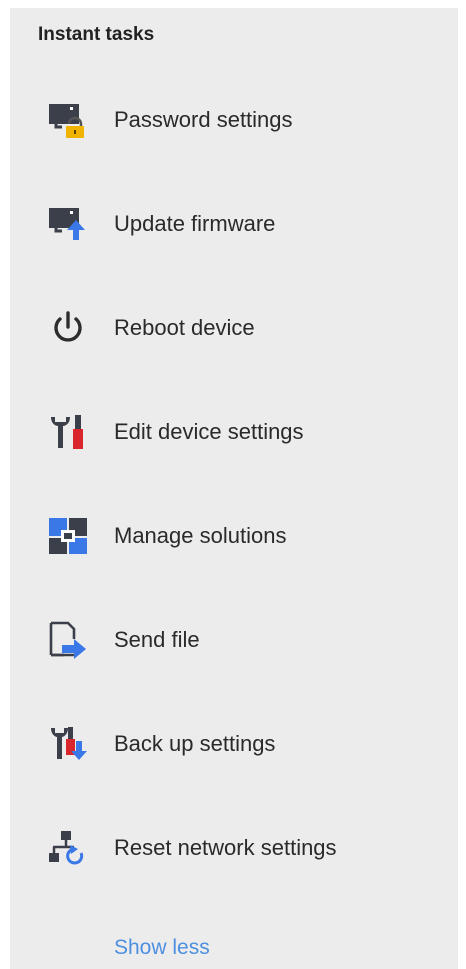 The height and width of the screenshot is (969, 466). I want to click on task-back-up-settings: Back up settings, so click(234, 744).